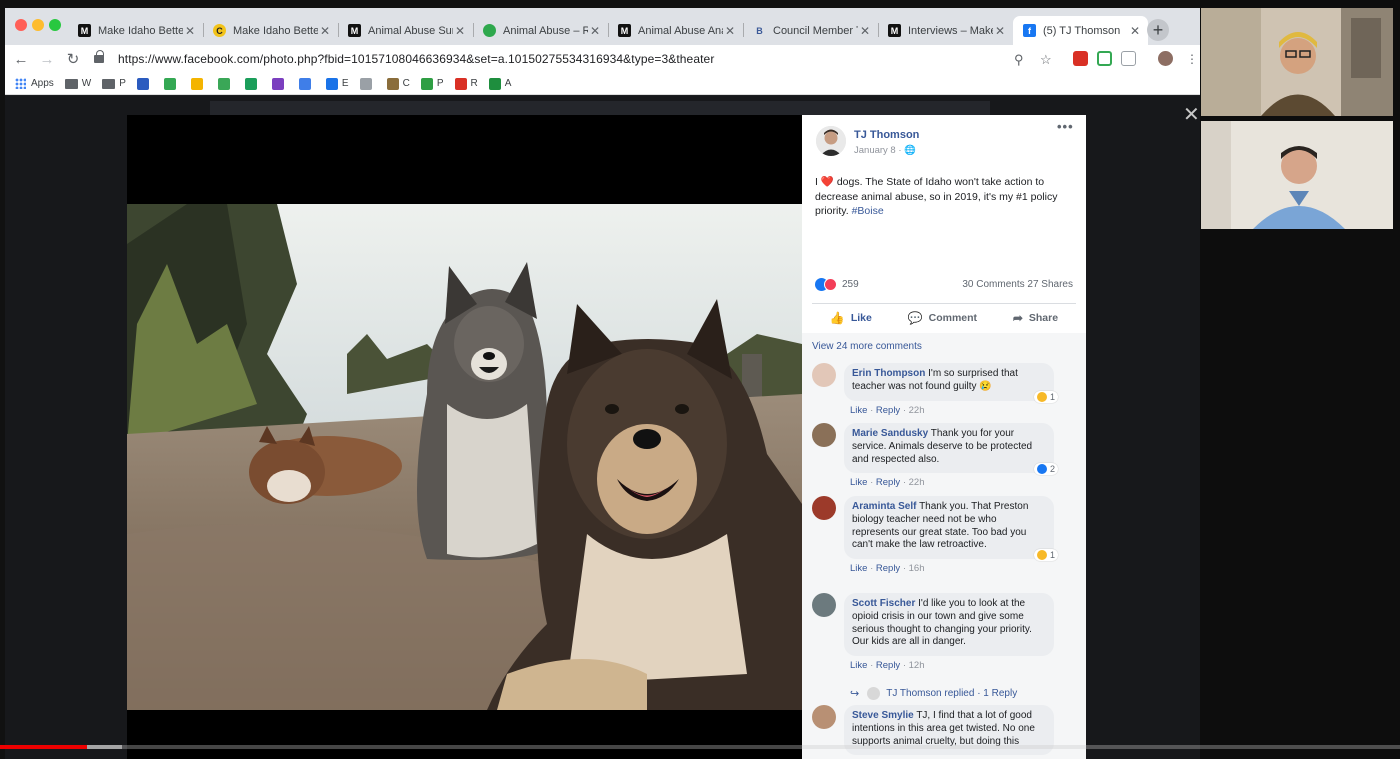 The height and width of the screenshot is (759, 1400). What do you see at coordinates (867, 346) in the screenshot?
I see `view-more-comments-link: View 24 more comments` at bounding box center [867, 346].